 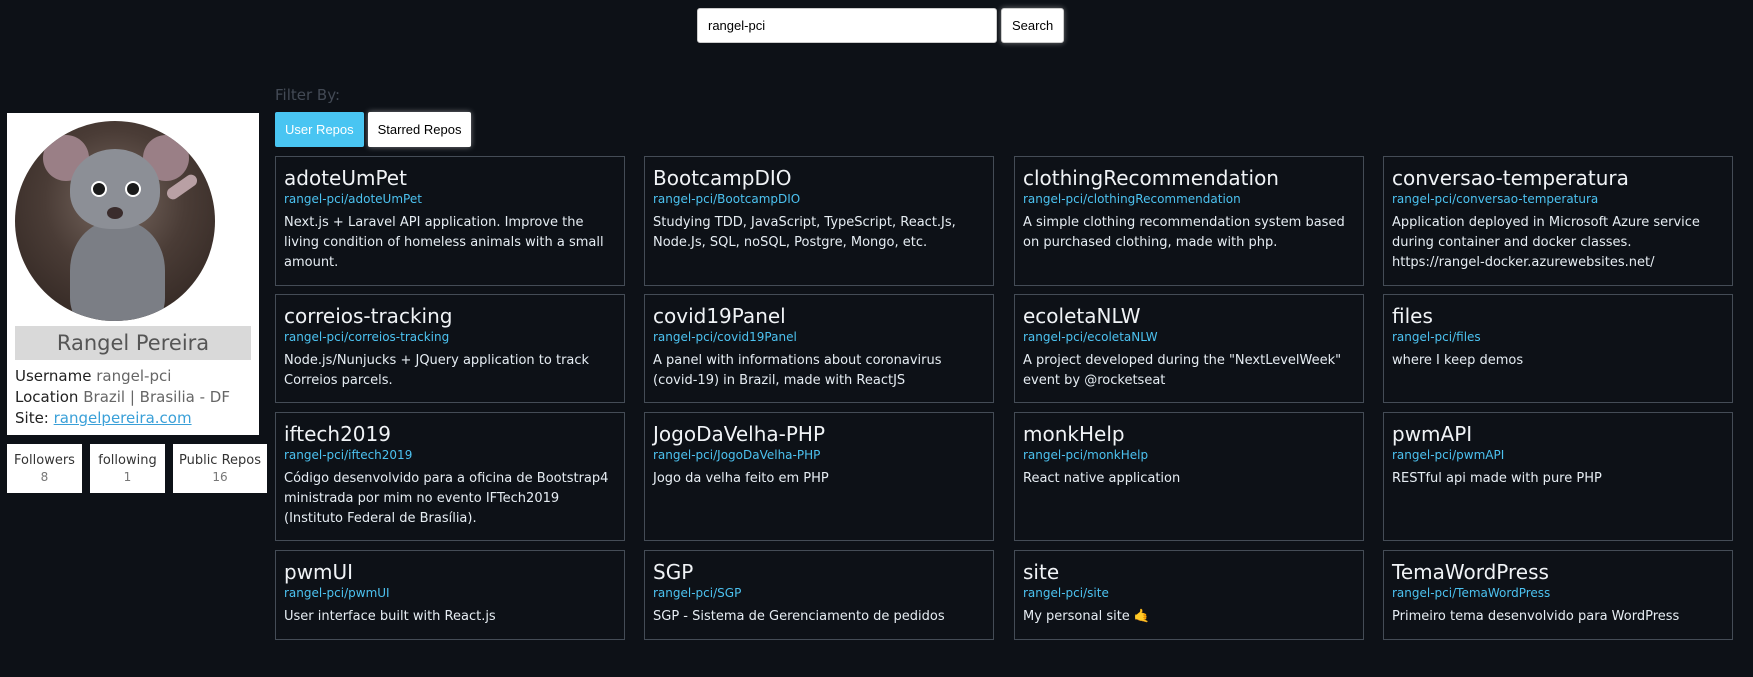 I want to click on repo-title: adoteUmPet, so click(x=345, y=178).